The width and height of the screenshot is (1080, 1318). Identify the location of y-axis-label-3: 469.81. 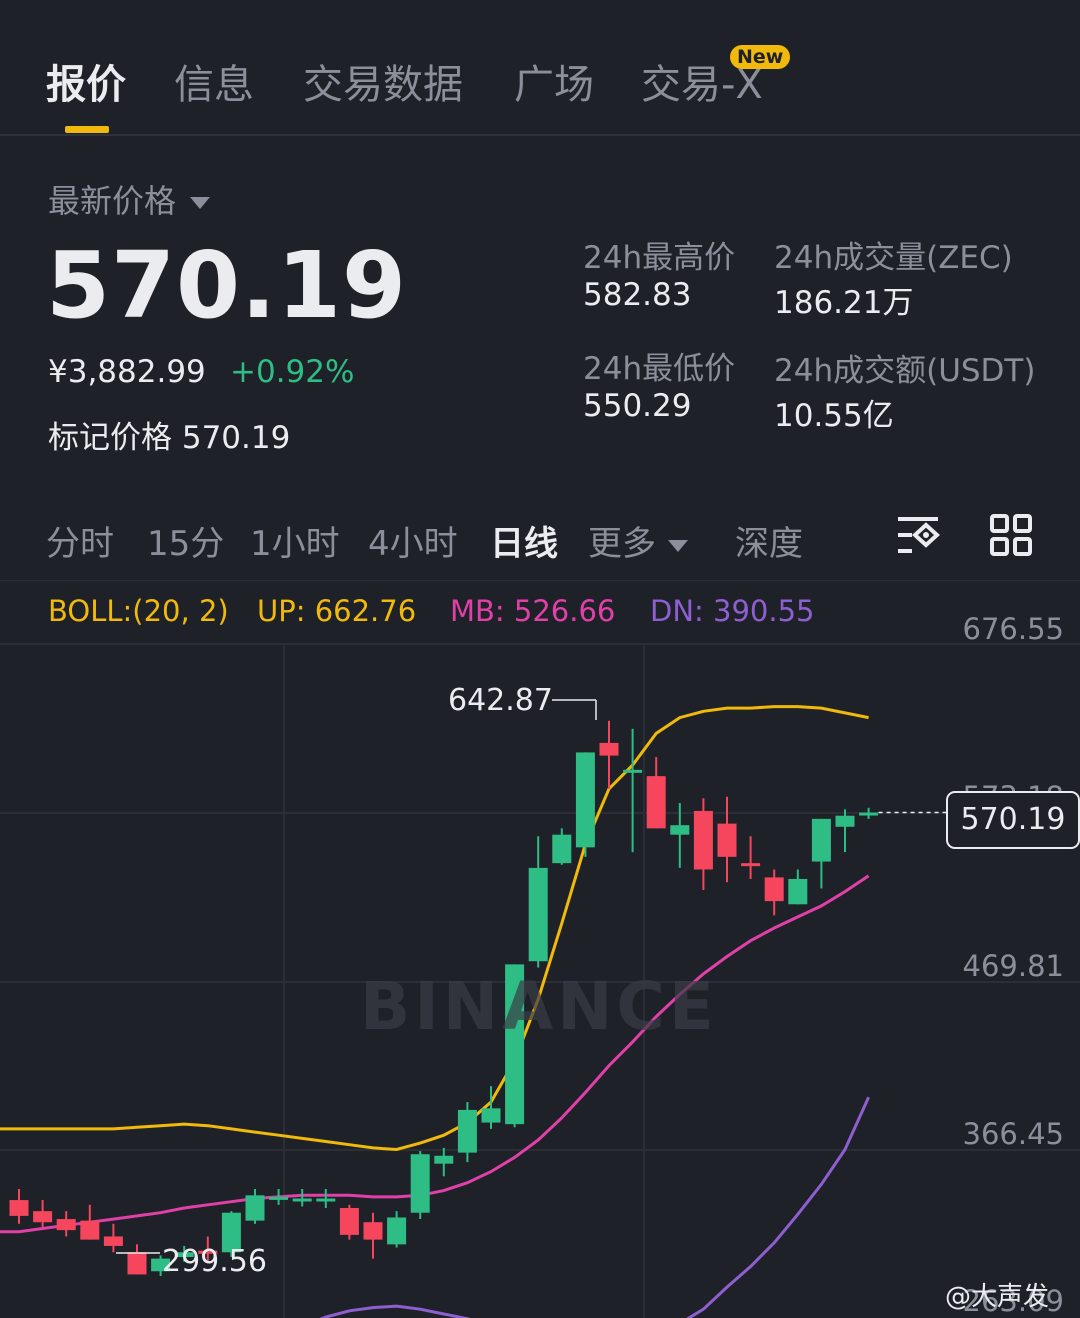
(1013, 966).